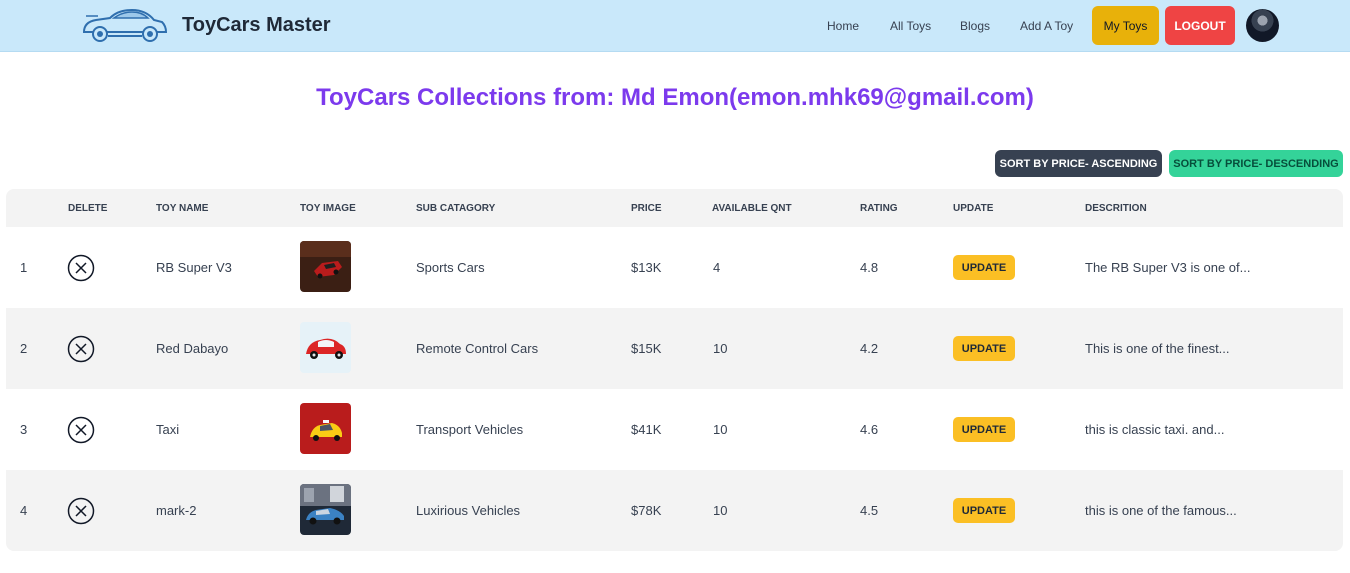  What do you see at coordinates (24, 429) in the screenshot?
I see `row-index: 3` at bounding box center [24, 429].